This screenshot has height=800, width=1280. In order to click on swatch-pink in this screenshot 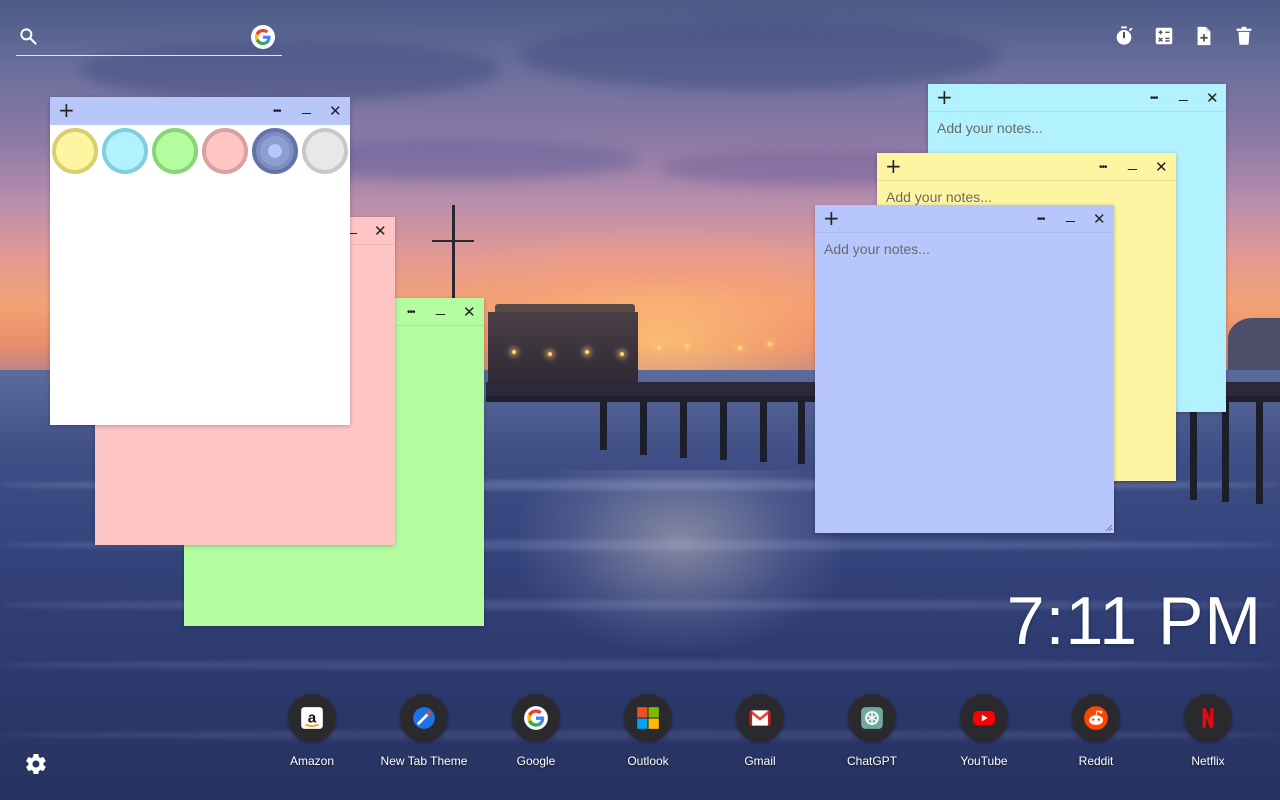, I will do `click(225, 151)`.